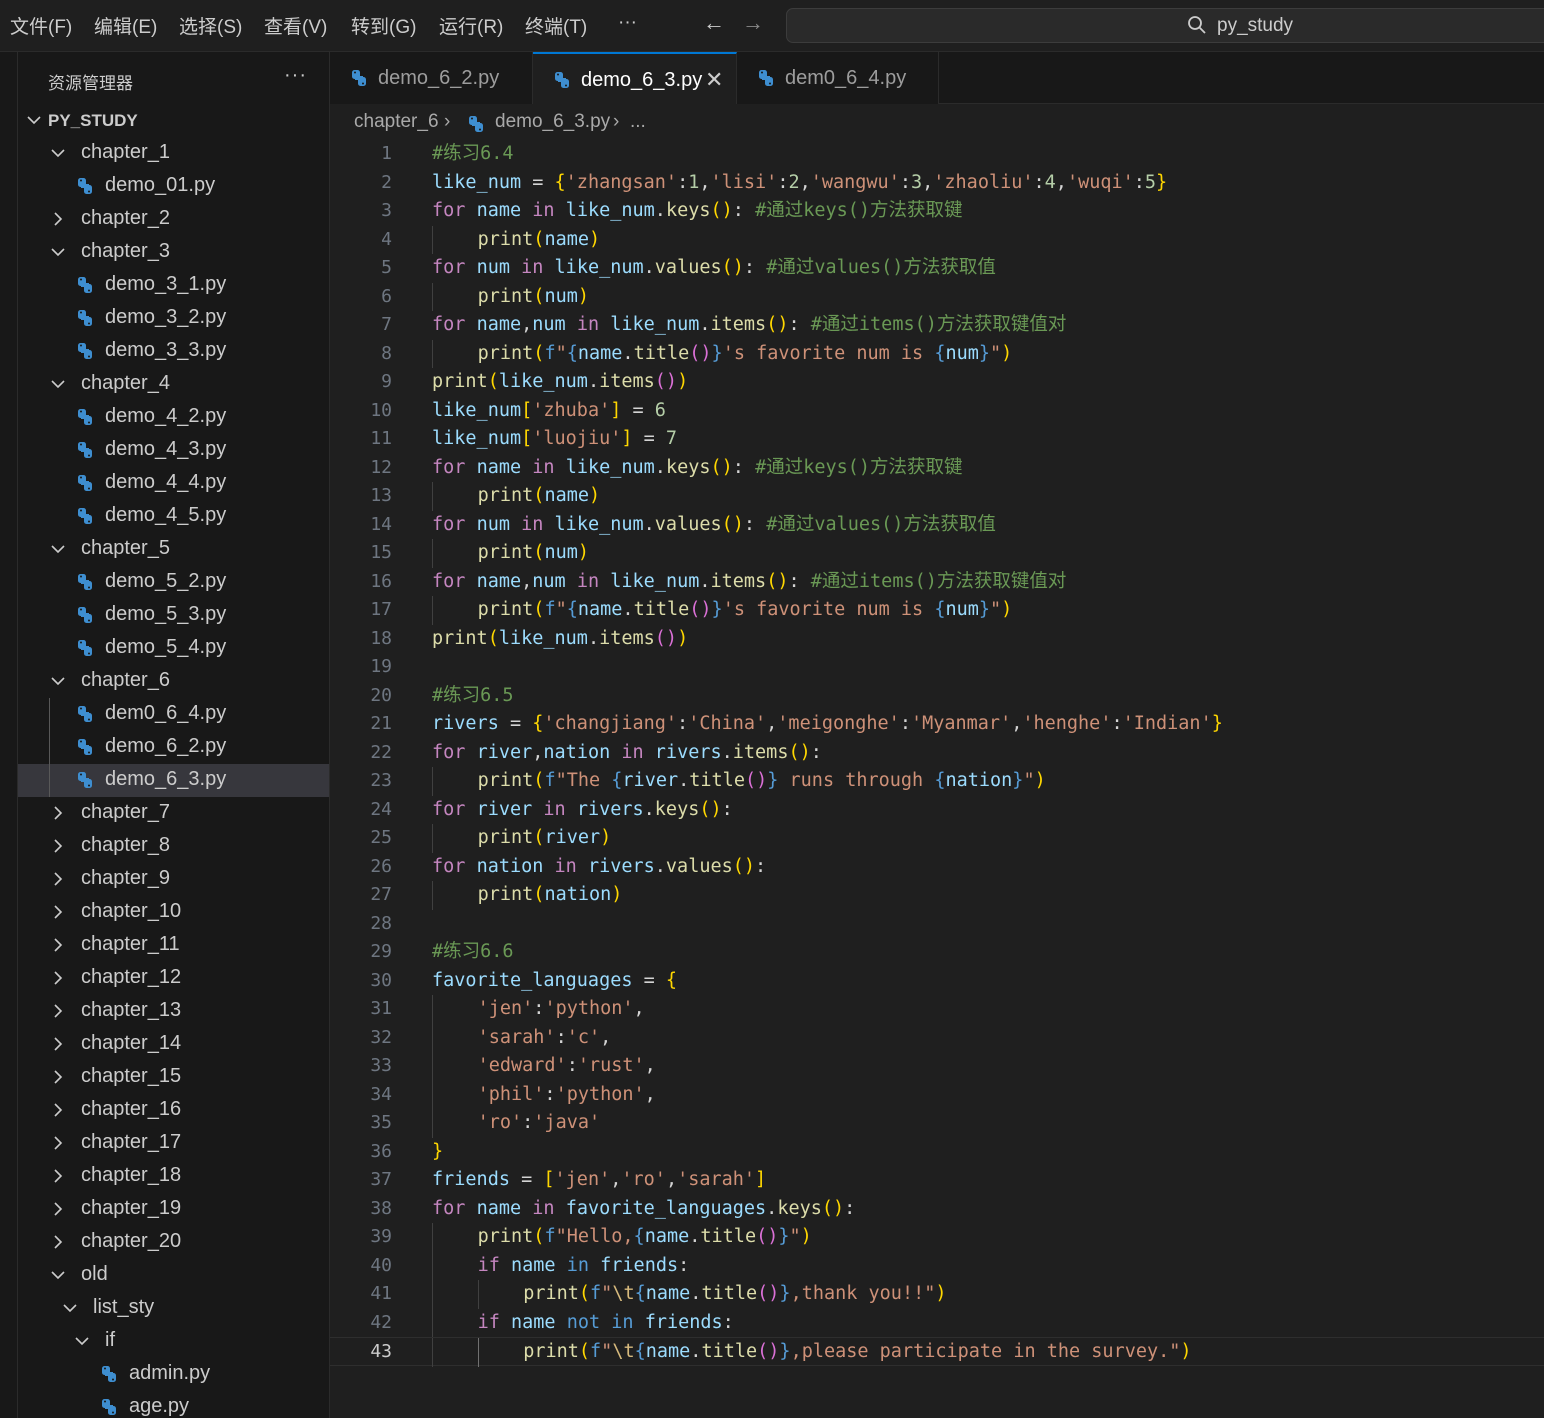 The width and height of the screenshot is (1544, 1418). What do you see at coordinates (714, 23) in the screenshot?
I see `back-arrow-icon: ←` at bounding box center [714, 23].